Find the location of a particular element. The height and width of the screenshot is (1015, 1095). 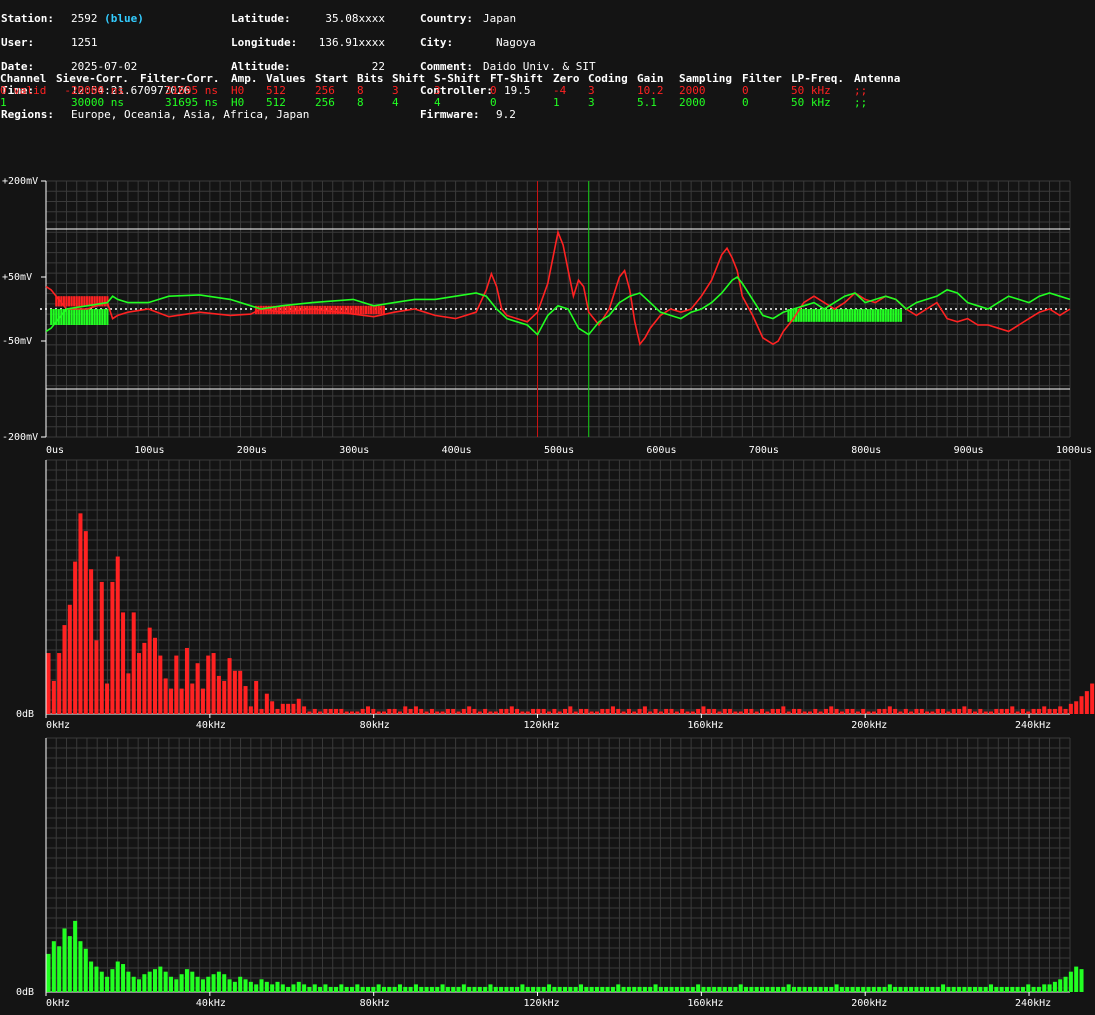

filter-region is located at coordinates (845, 315).